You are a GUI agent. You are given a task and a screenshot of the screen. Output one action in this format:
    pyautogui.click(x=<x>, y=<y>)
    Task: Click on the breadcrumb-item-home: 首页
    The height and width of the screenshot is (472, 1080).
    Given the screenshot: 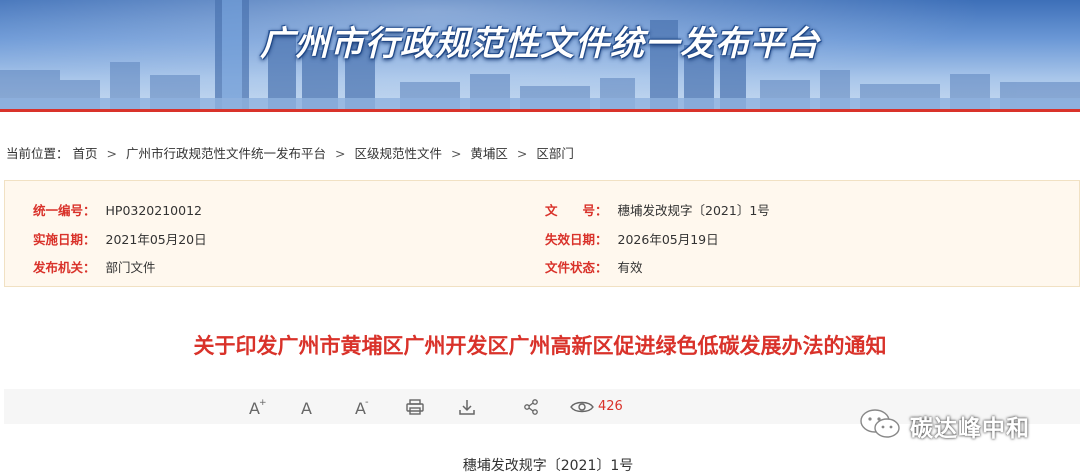 What is the action you would take?
    pyautogui.click(x=85, y=152)
    